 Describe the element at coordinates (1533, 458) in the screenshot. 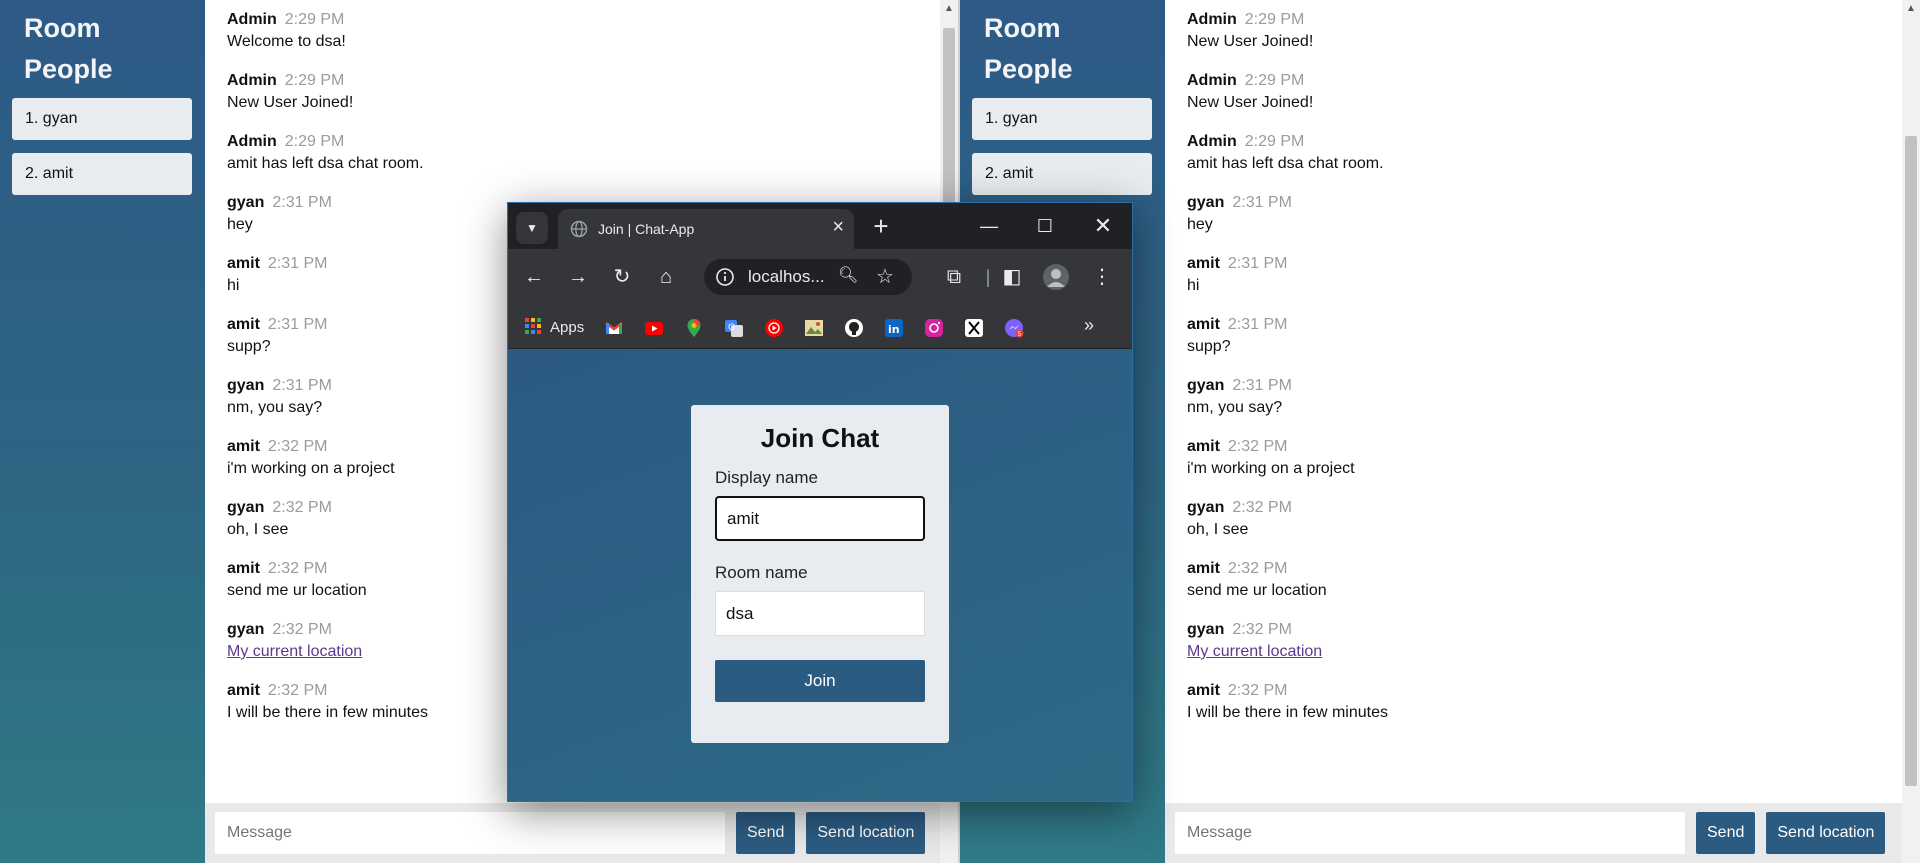

I see `message-item: amit 2:32 PM i'm working on a project` at that location.